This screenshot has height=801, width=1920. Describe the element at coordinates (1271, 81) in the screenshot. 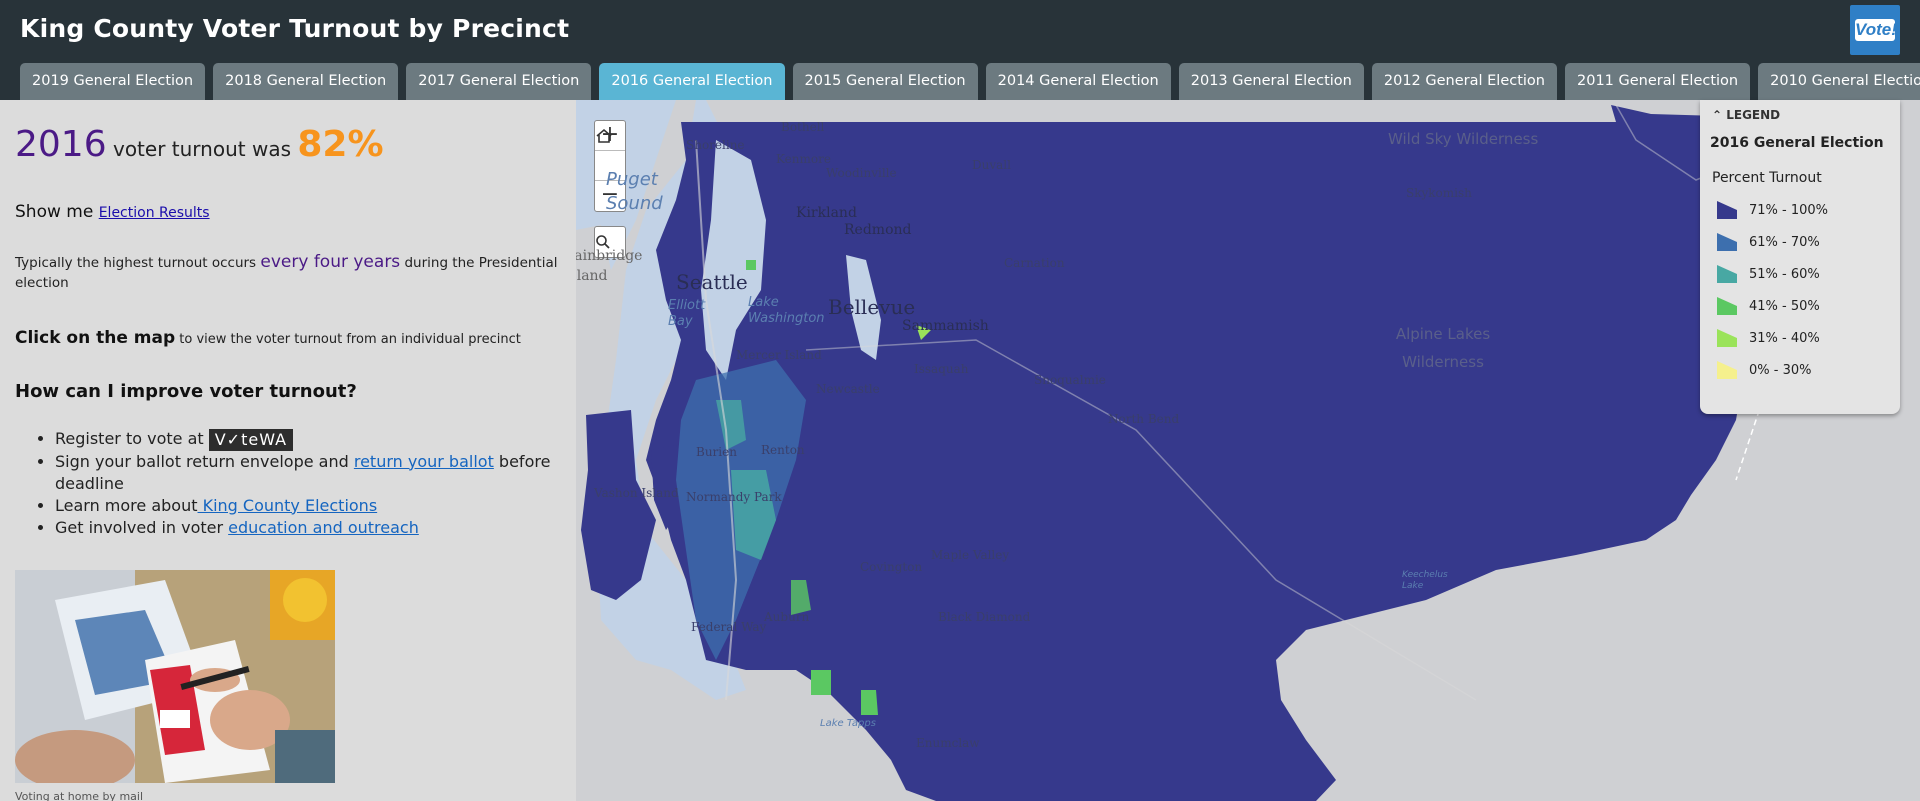

I see `tab-2013: 2013 General Election` at that location.